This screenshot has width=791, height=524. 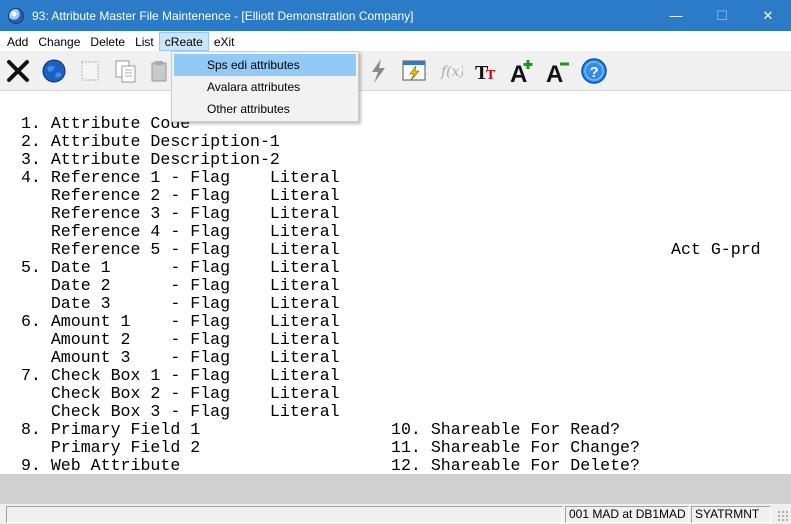 I want to click on field-shareable-for-delete: 12. Shareable For Delete?, so click(x=515, y=465).